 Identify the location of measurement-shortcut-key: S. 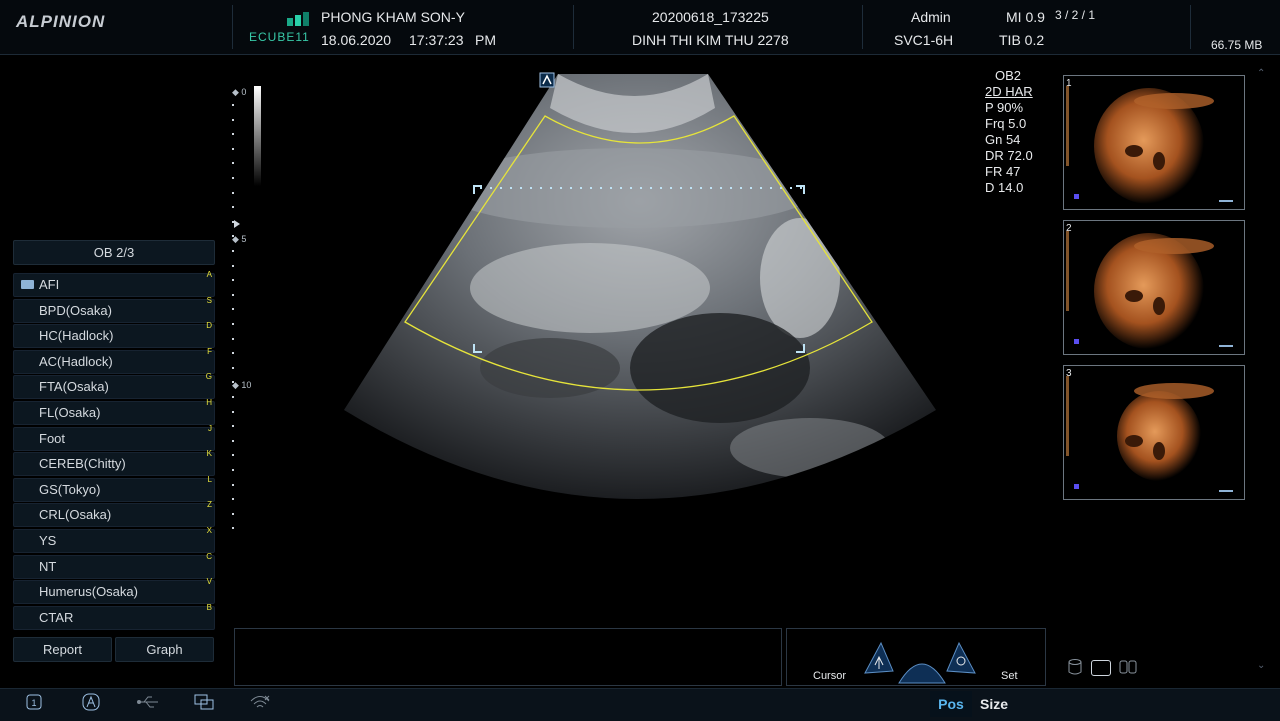
(209, 300).